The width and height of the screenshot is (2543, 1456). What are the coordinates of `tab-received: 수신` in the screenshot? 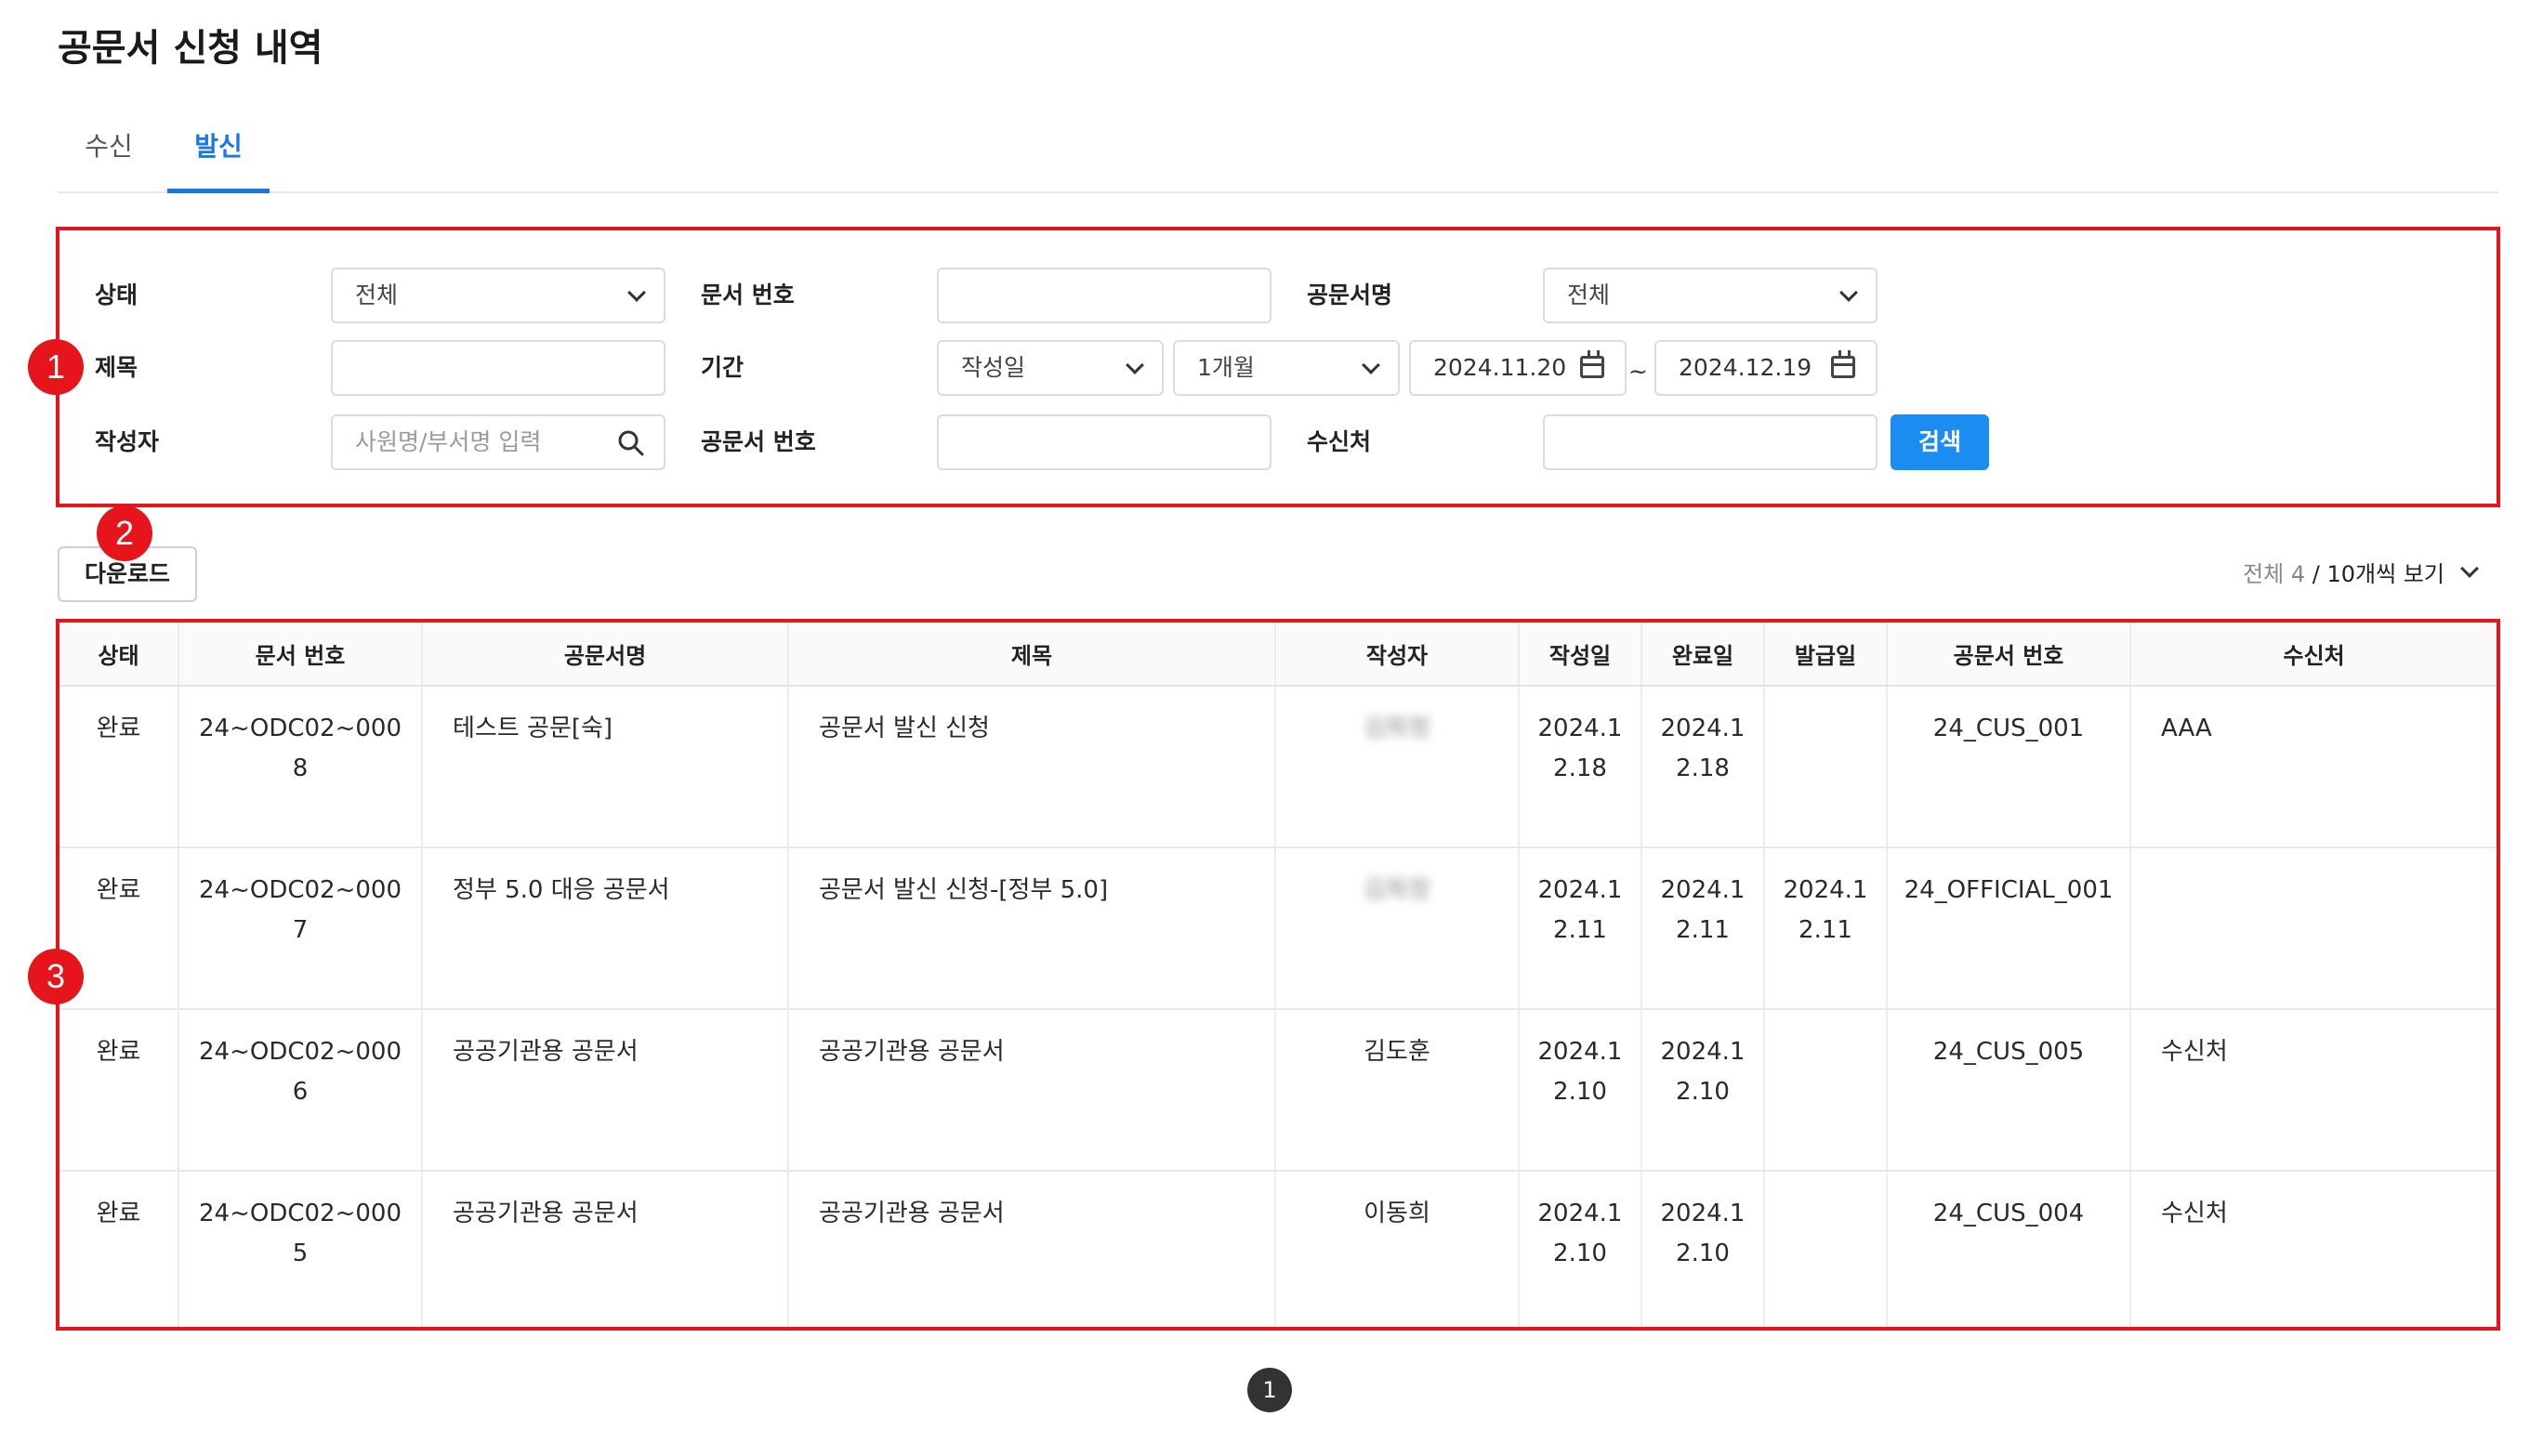 It's located at (109, 152).